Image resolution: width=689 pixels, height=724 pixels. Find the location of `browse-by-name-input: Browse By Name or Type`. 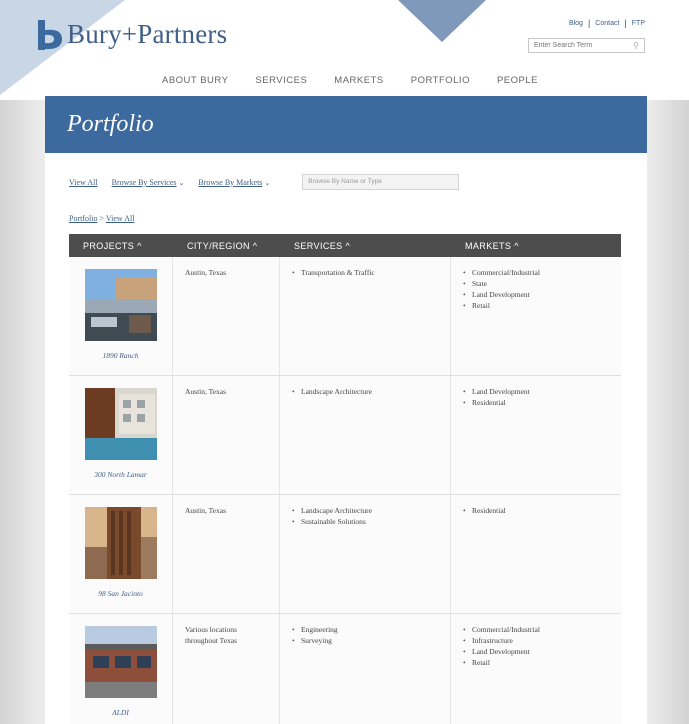

browse-by-name-input: Browse By Name or Type is located at coordinates (381, 182).